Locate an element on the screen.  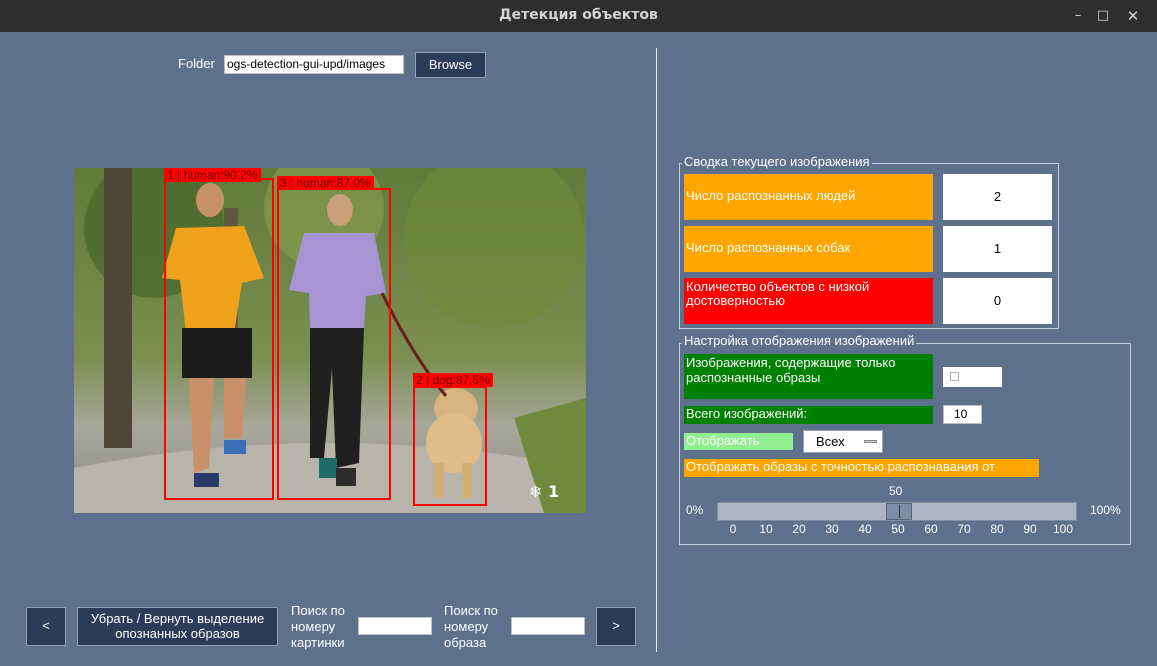
only-recognized-checkbox-field is located at coordinates (972, 377).